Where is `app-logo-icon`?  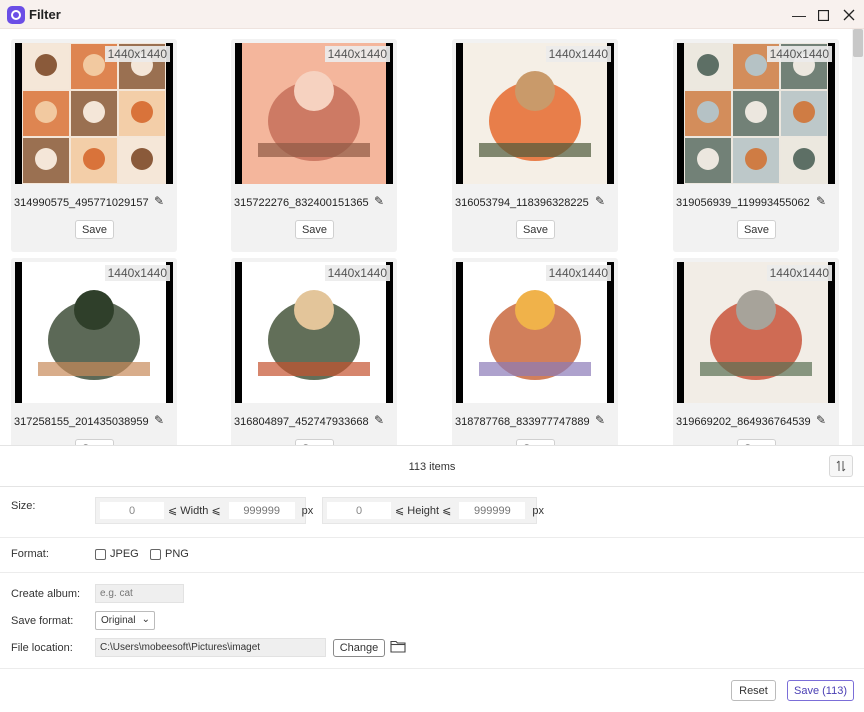 app-logo-icon is located at coordinates (16, 15).